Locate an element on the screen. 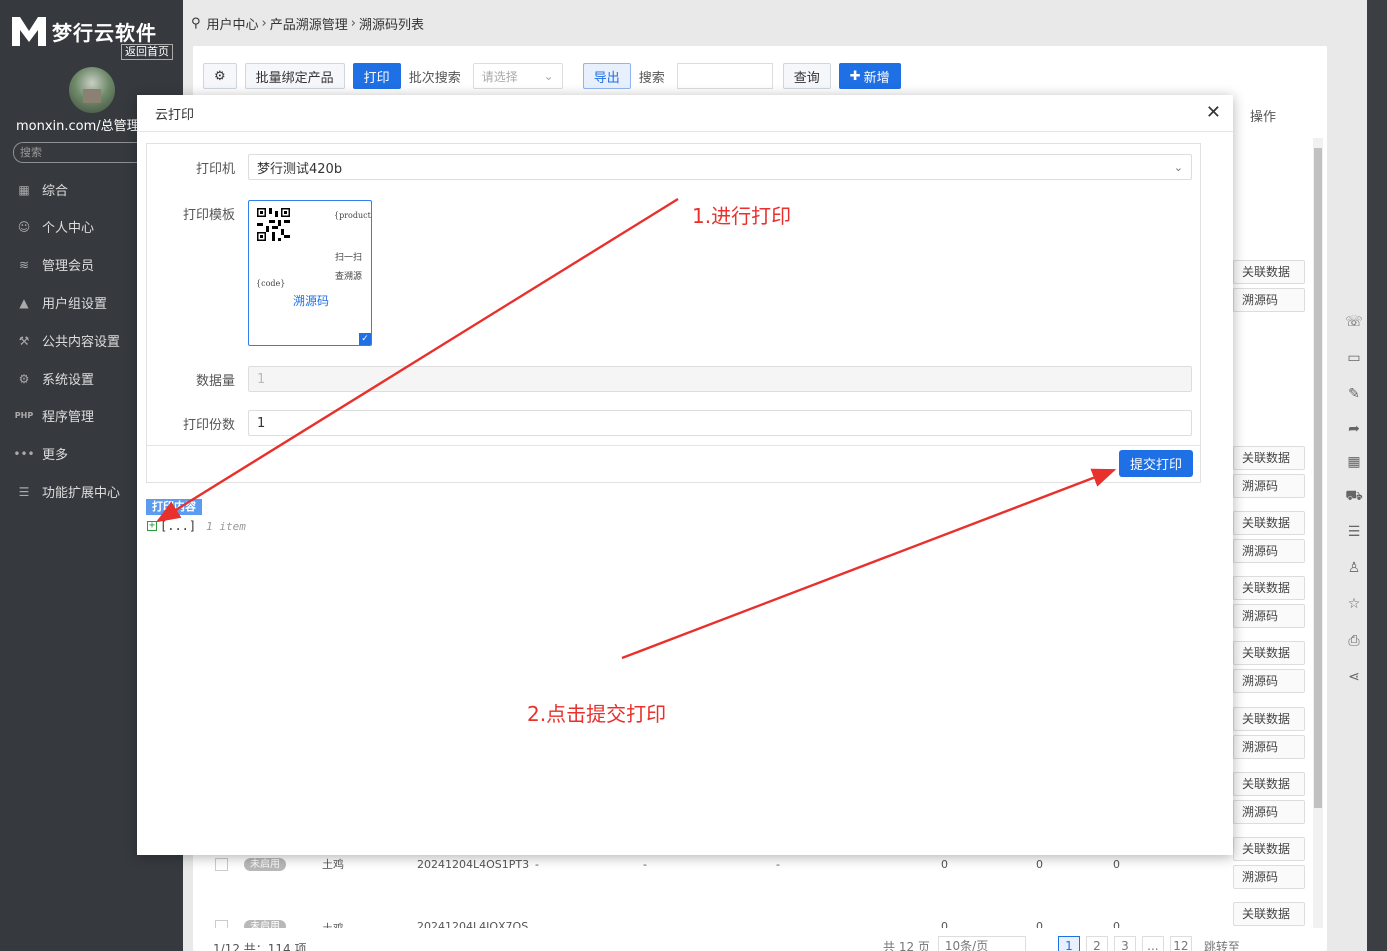 The height and width of the screenshot is (951, 1387). table-scrollbar is located at coordinates (1318, 533).